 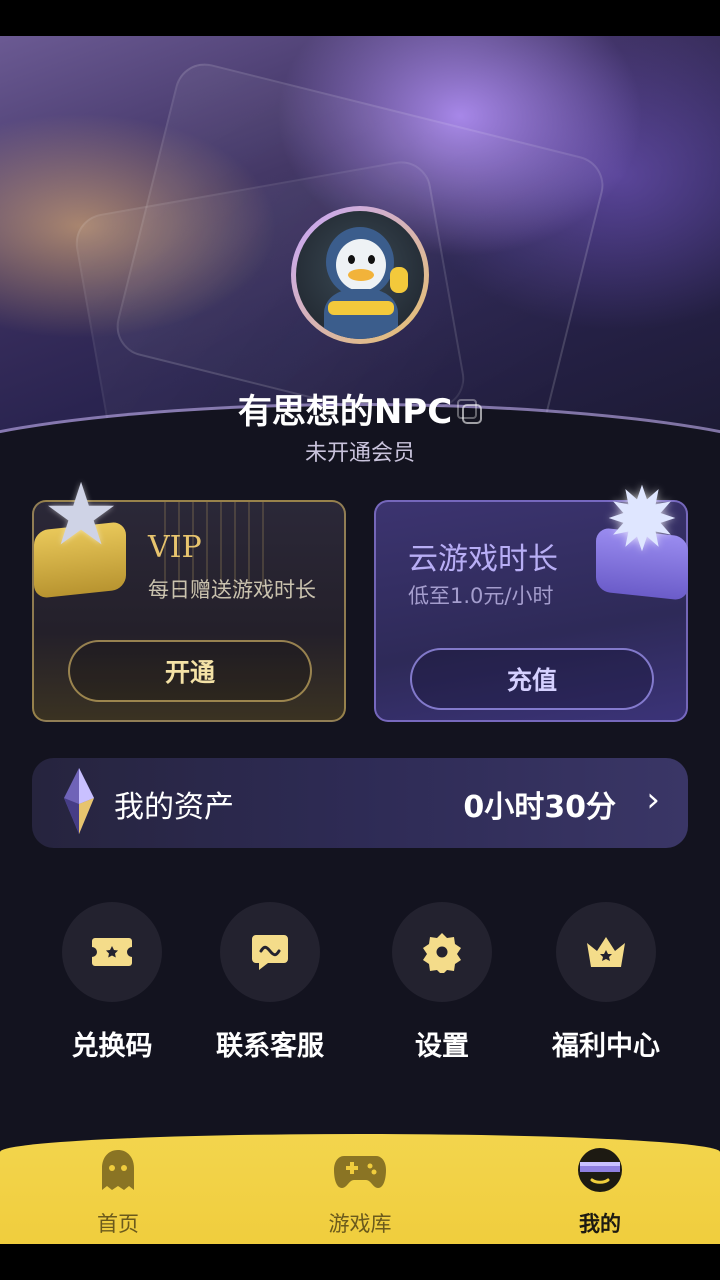 What do you see at coordinates (112, 1046) in the screenshot?
I see `feature-label: 兑换码` at bounding box center [112, 1046].